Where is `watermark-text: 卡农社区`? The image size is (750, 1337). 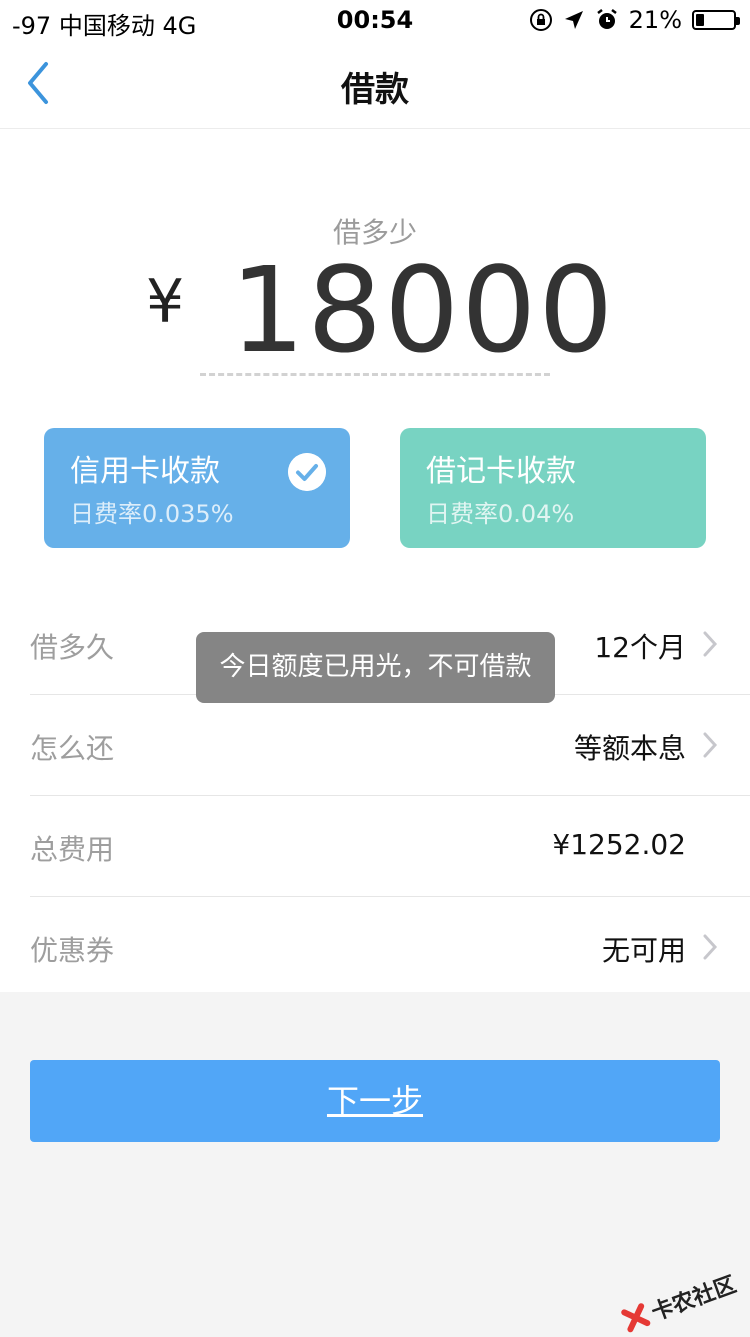 watermark-text: 卡农社区 is located at coordinates (694, 1299).